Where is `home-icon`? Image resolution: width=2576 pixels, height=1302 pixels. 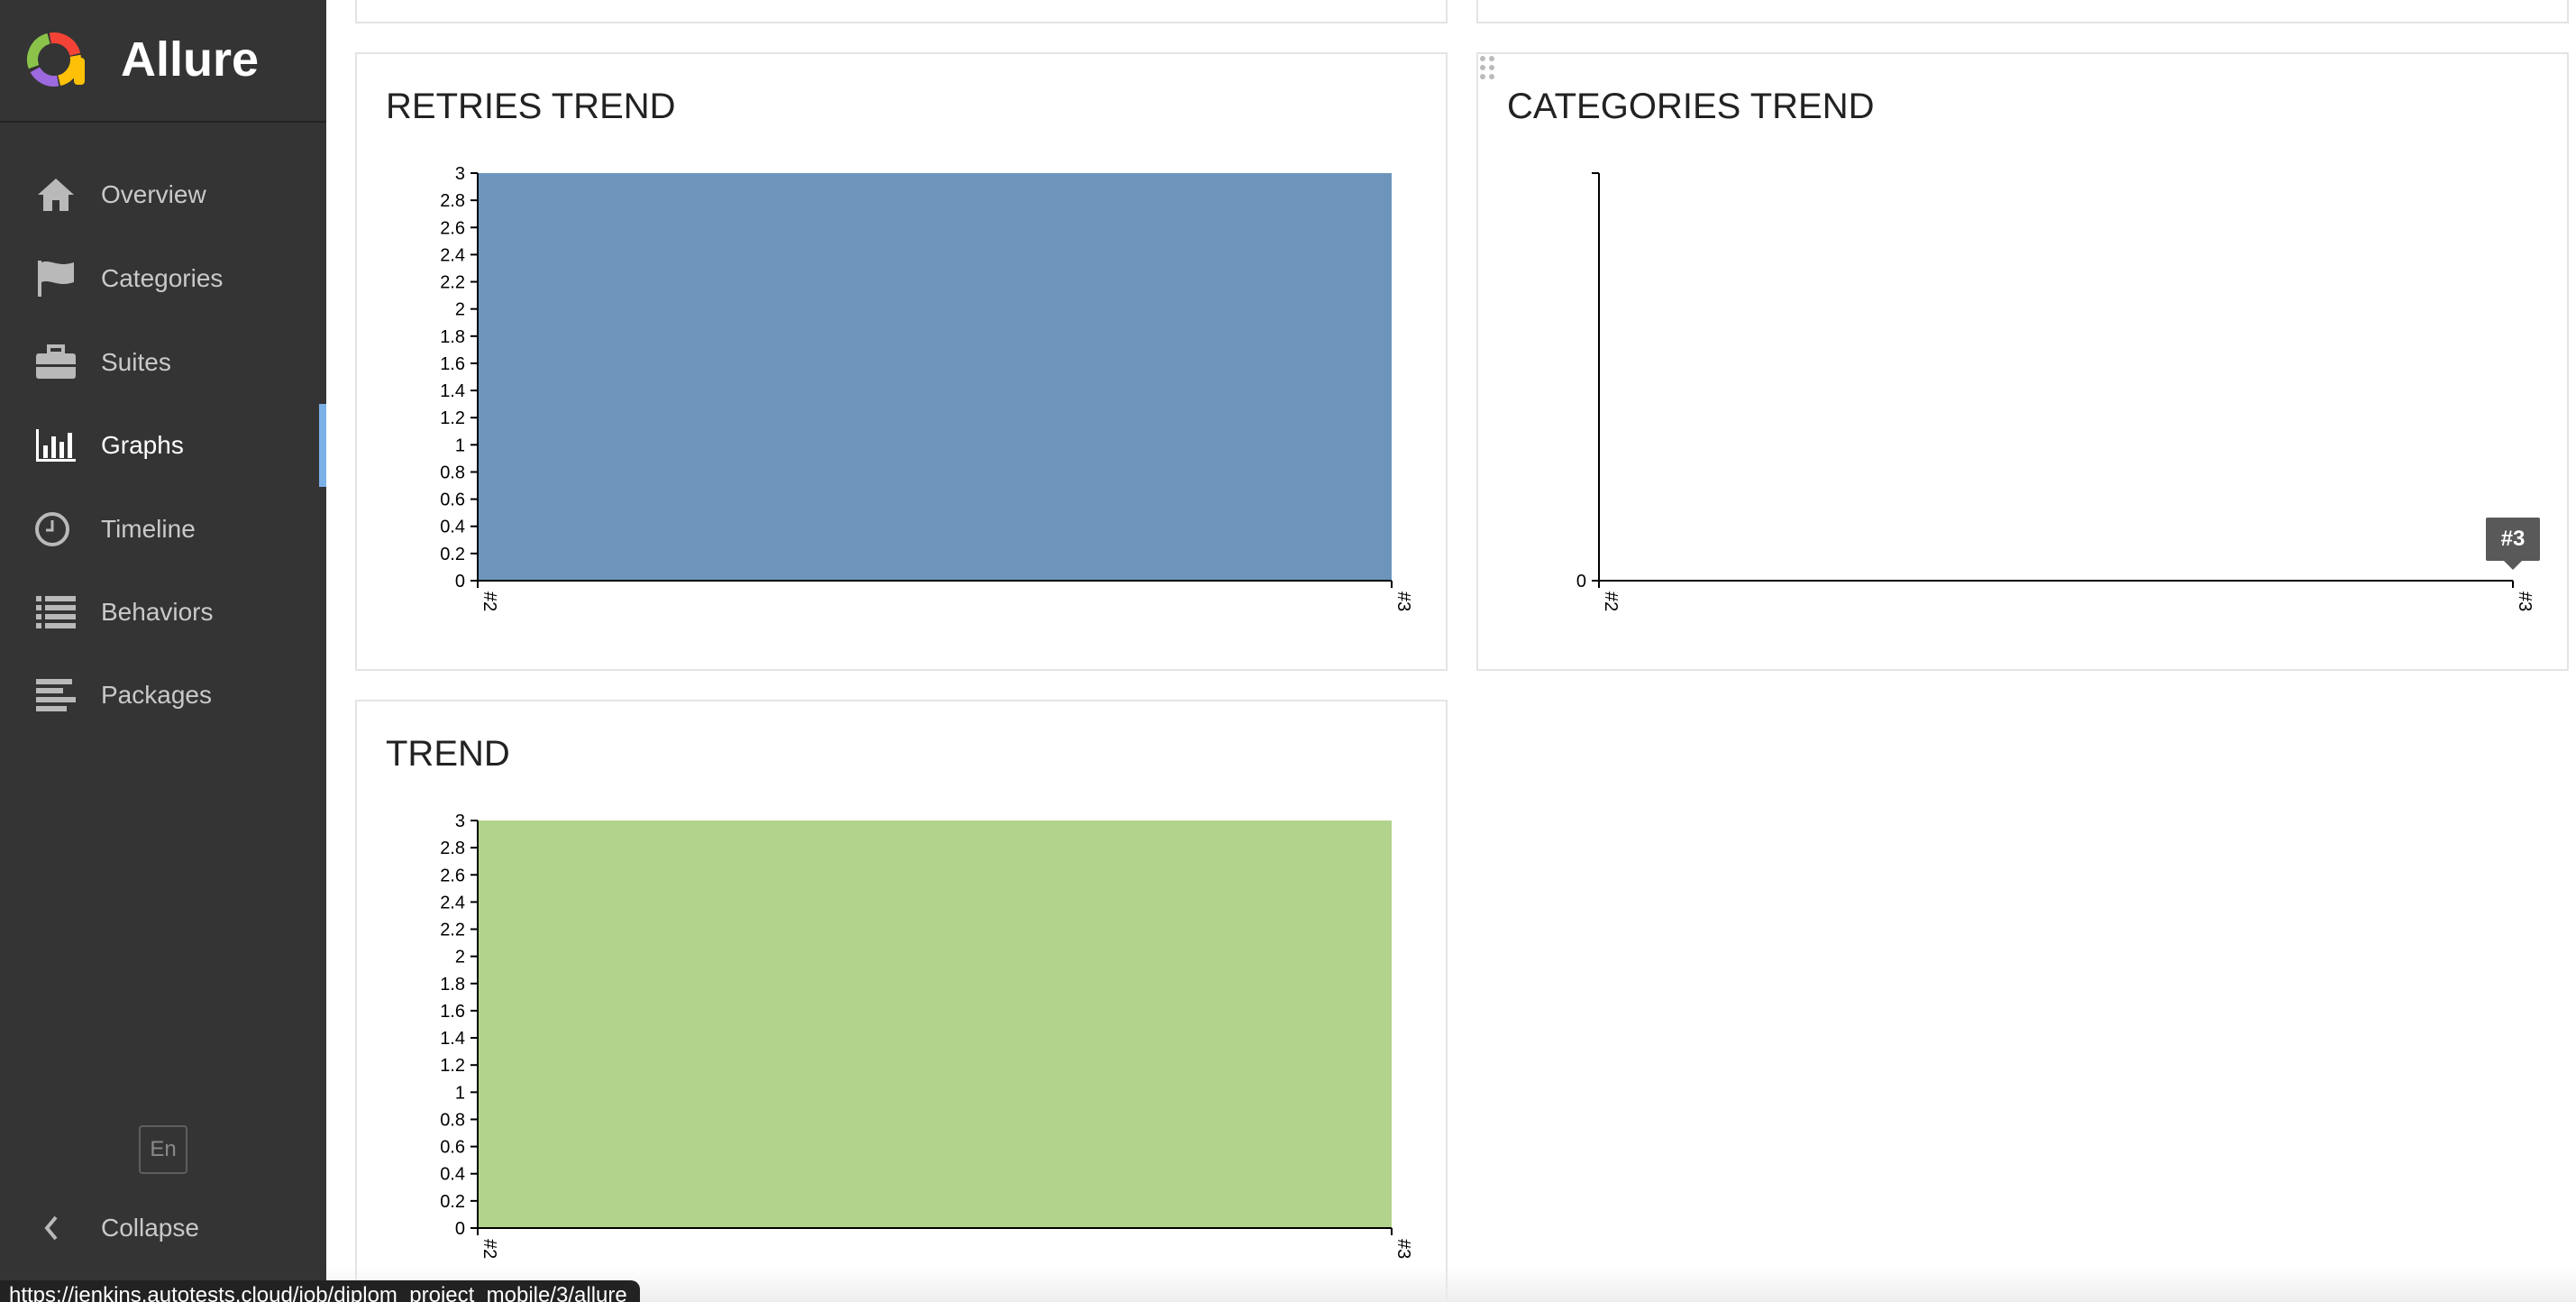
home-icon is located at coordinates (56, 195).